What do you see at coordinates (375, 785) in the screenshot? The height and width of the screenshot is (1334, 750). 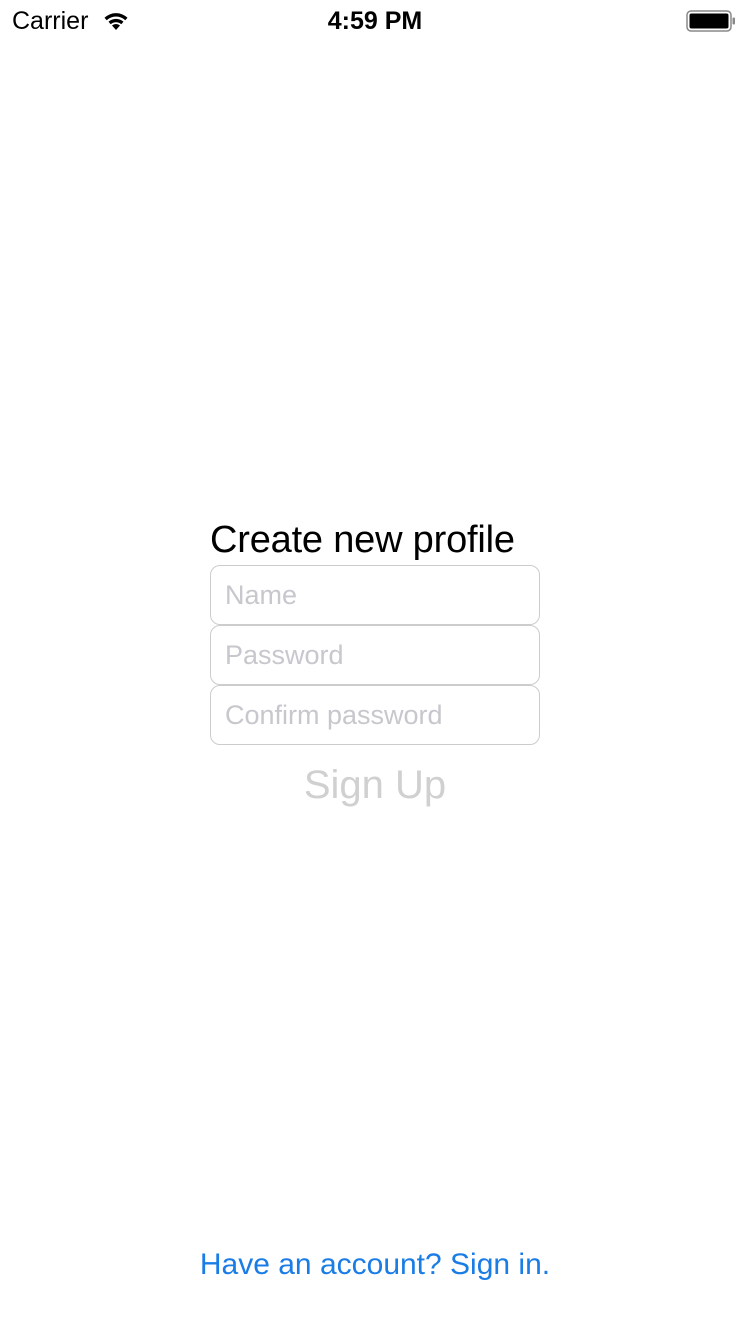 I see `sign-up-button: Sign Up` at bounding box center [375, 785].